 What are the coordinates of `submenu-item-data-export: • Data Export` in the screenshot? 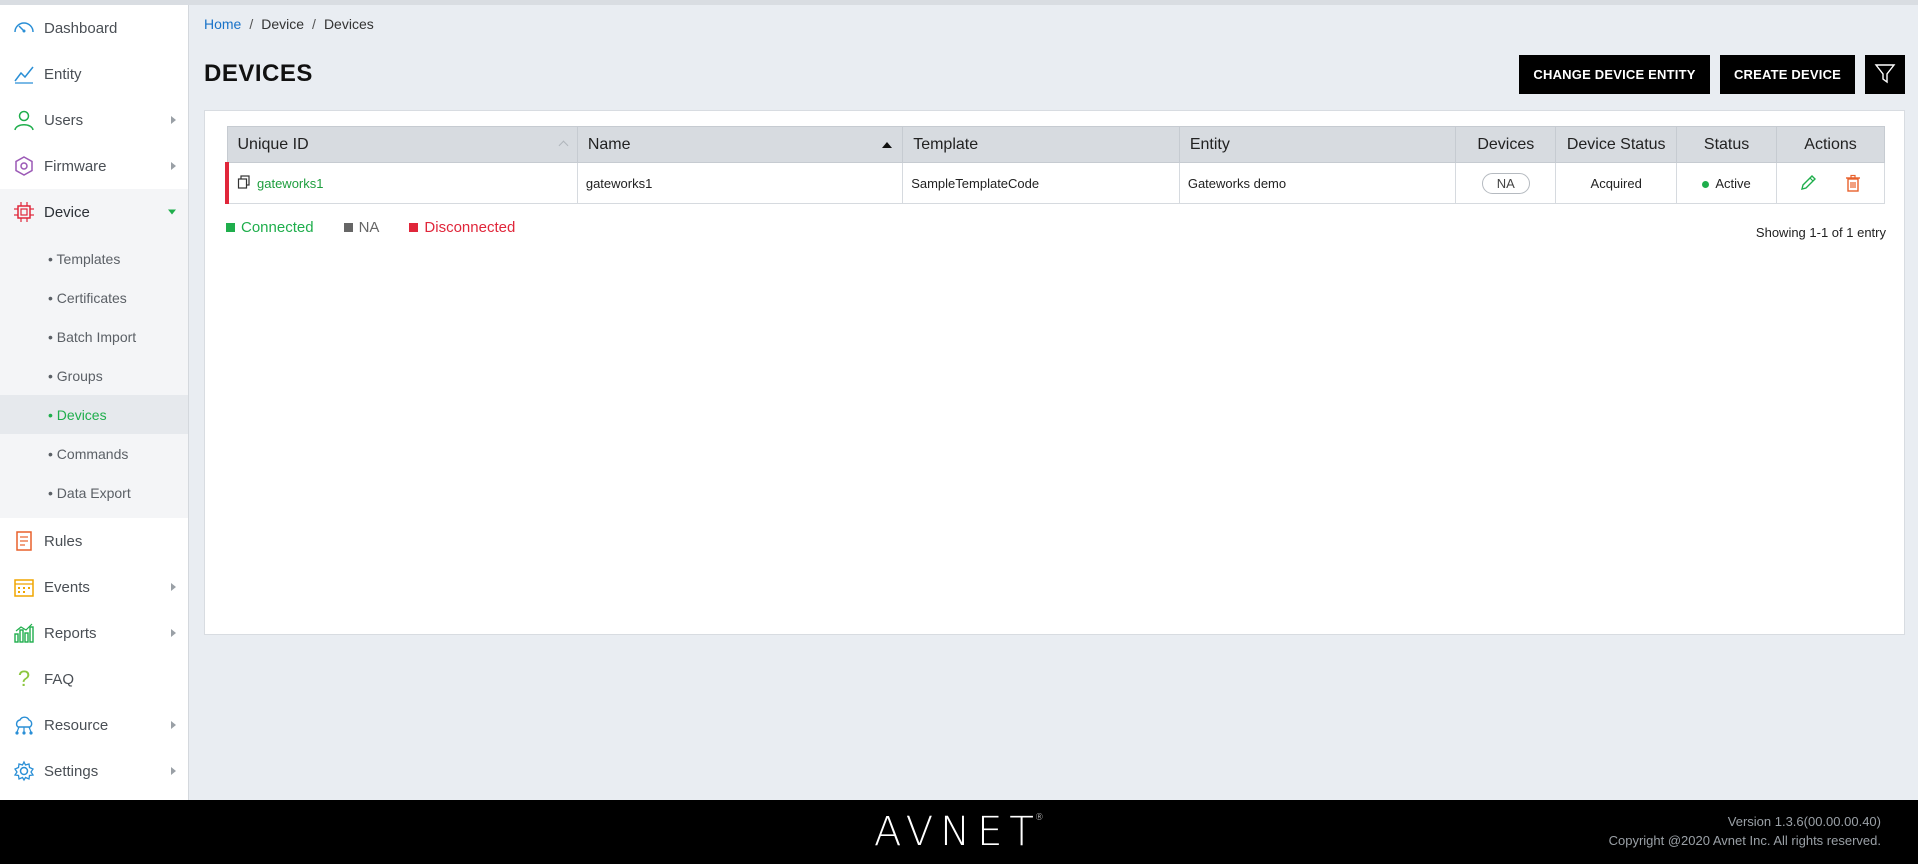 It's located at (94, 492).